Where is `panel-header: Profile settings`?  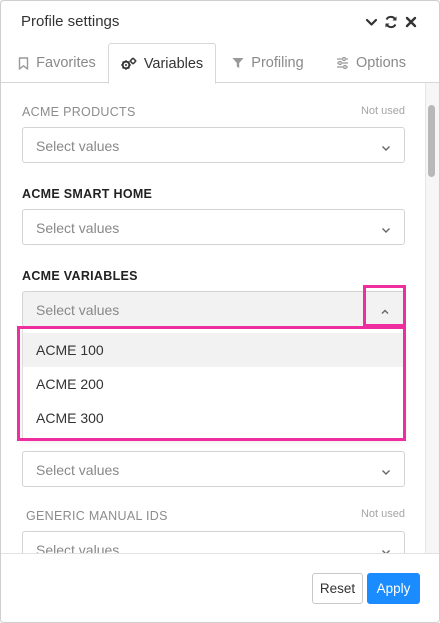 panel-header: Profile settings is located at coordinates (220, 22).